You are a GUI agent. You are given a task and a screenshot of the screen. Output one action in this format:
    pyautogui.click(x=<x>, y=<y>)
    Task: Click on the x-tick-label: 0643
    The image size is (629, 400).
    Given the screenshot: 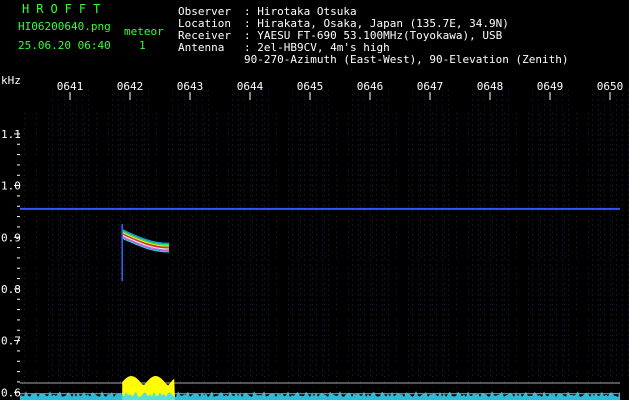 What is the action you would take?
    pyautogui.click(x=190, y=86)
    